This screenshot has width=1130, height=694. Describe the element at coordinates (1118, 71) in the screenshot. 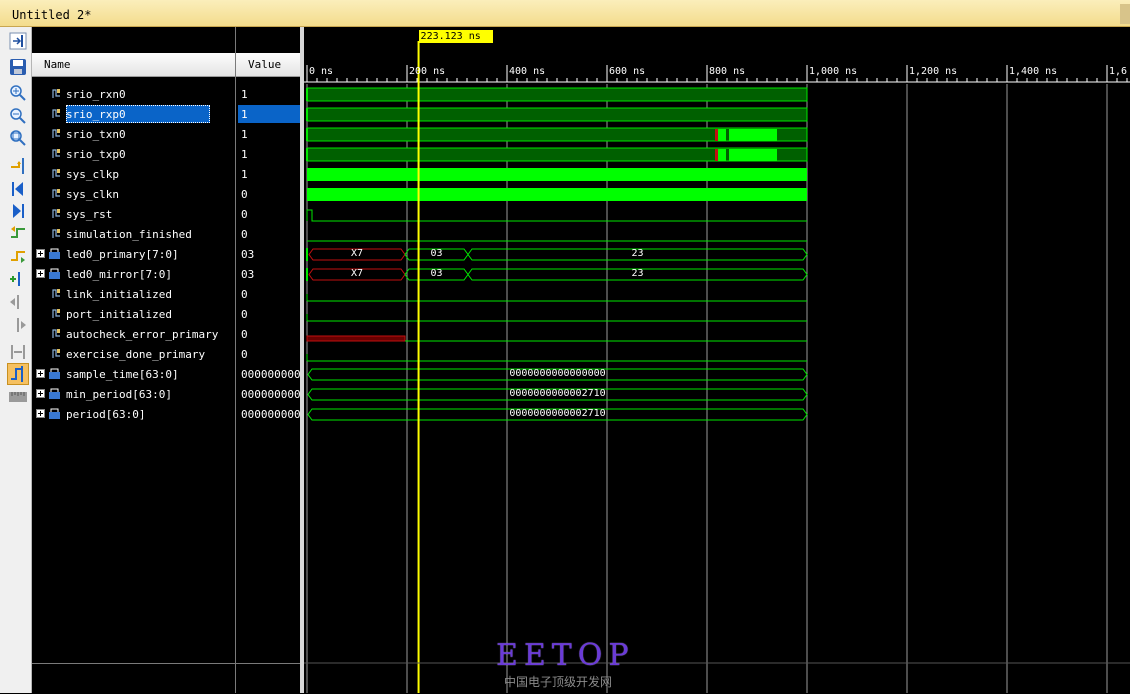

I see `ruler-tick-label: 1,6` at that location.